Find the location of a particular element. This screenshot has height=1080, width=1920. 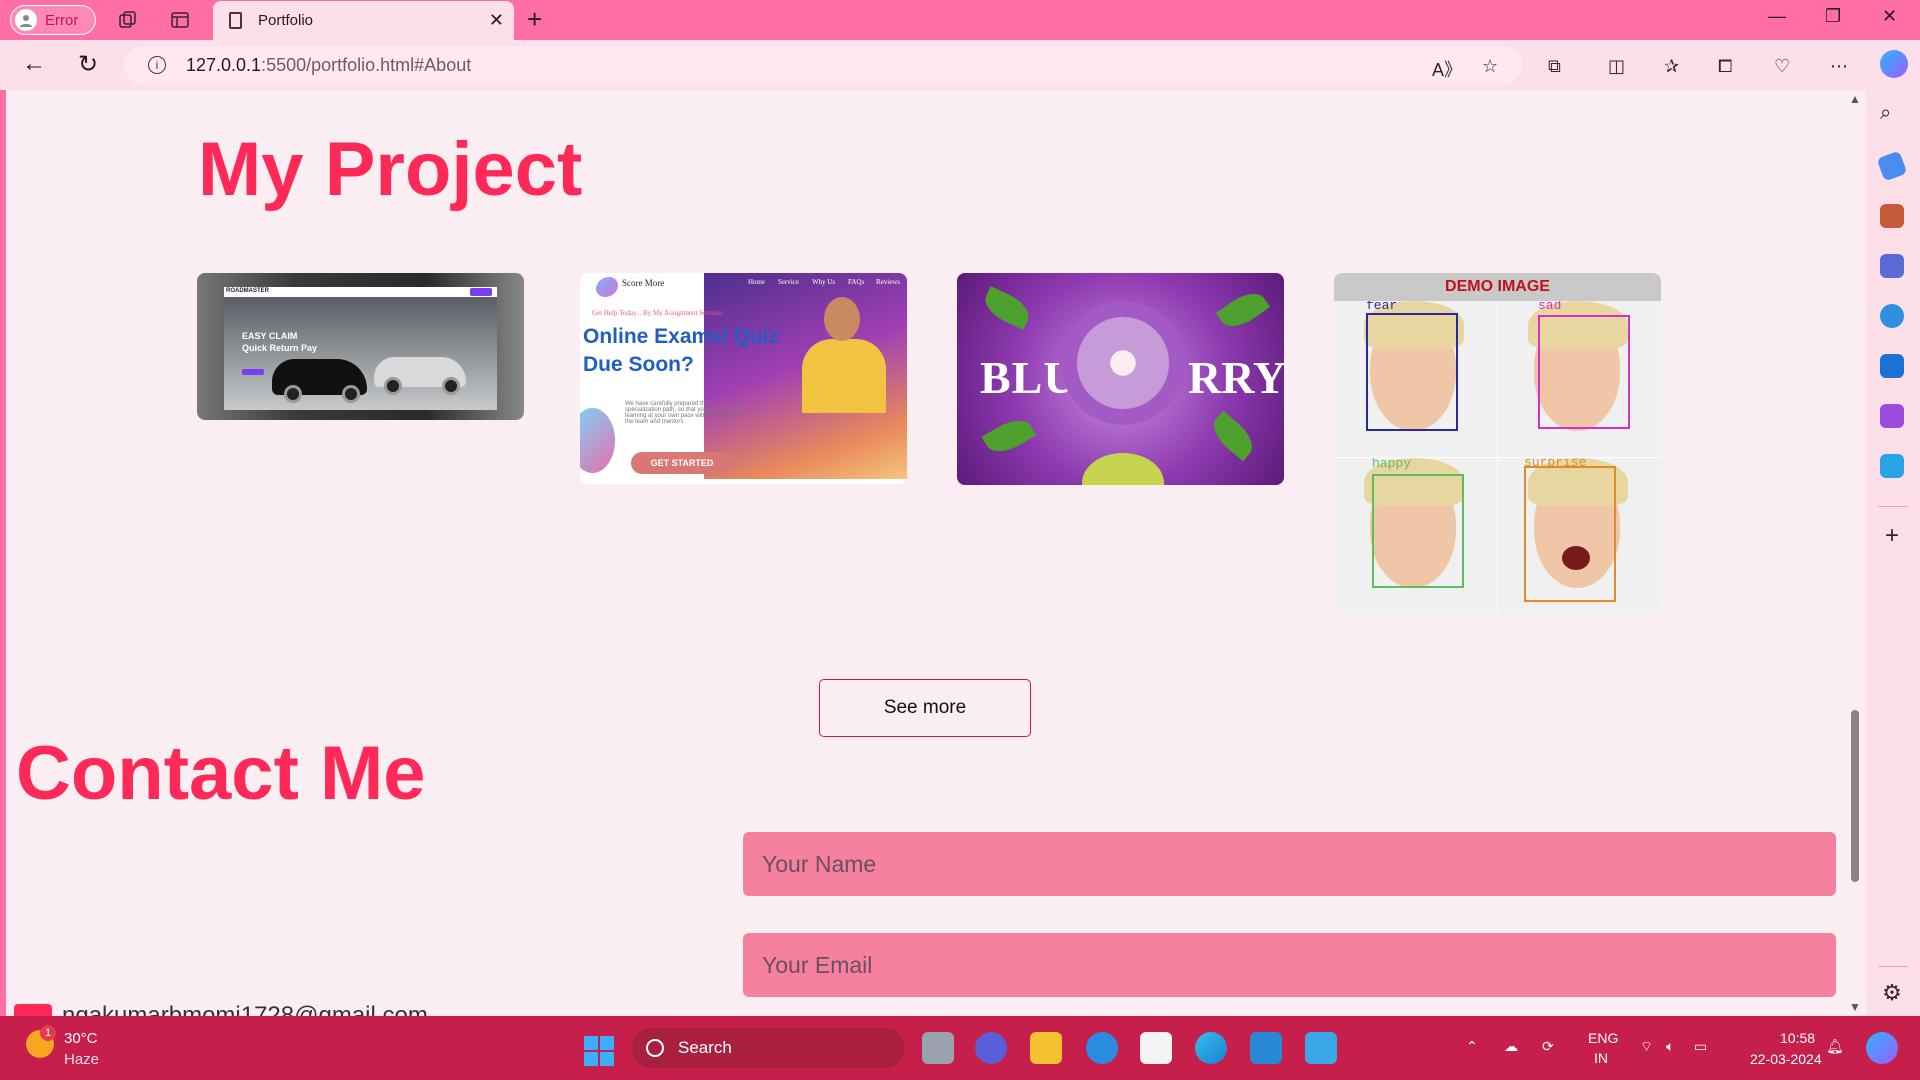

emotion-label: happy is located at coordinates (1392, 464).